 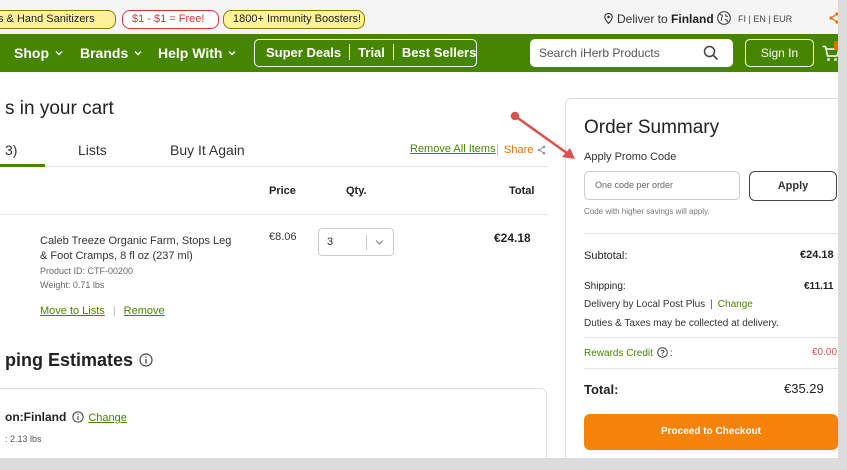 What do you see at coordinates (303, 52) in the screenshot?
I see `nav-super-deals: Super Deals` at bounding box center [303, 52].